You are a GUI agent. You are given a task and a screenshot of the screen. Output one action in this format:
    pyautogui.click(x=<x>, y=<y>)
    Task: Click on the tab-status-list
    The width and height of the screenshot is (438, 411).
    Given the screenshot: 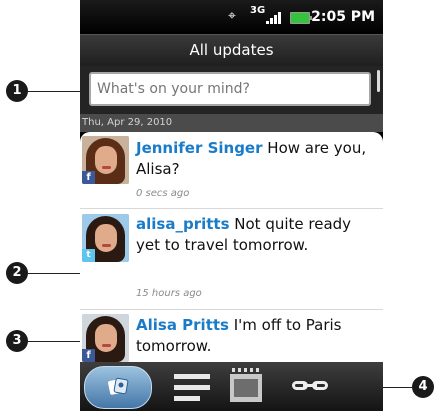 What is the action you would take?
    pyautogui.click(x=192, y=386)
    